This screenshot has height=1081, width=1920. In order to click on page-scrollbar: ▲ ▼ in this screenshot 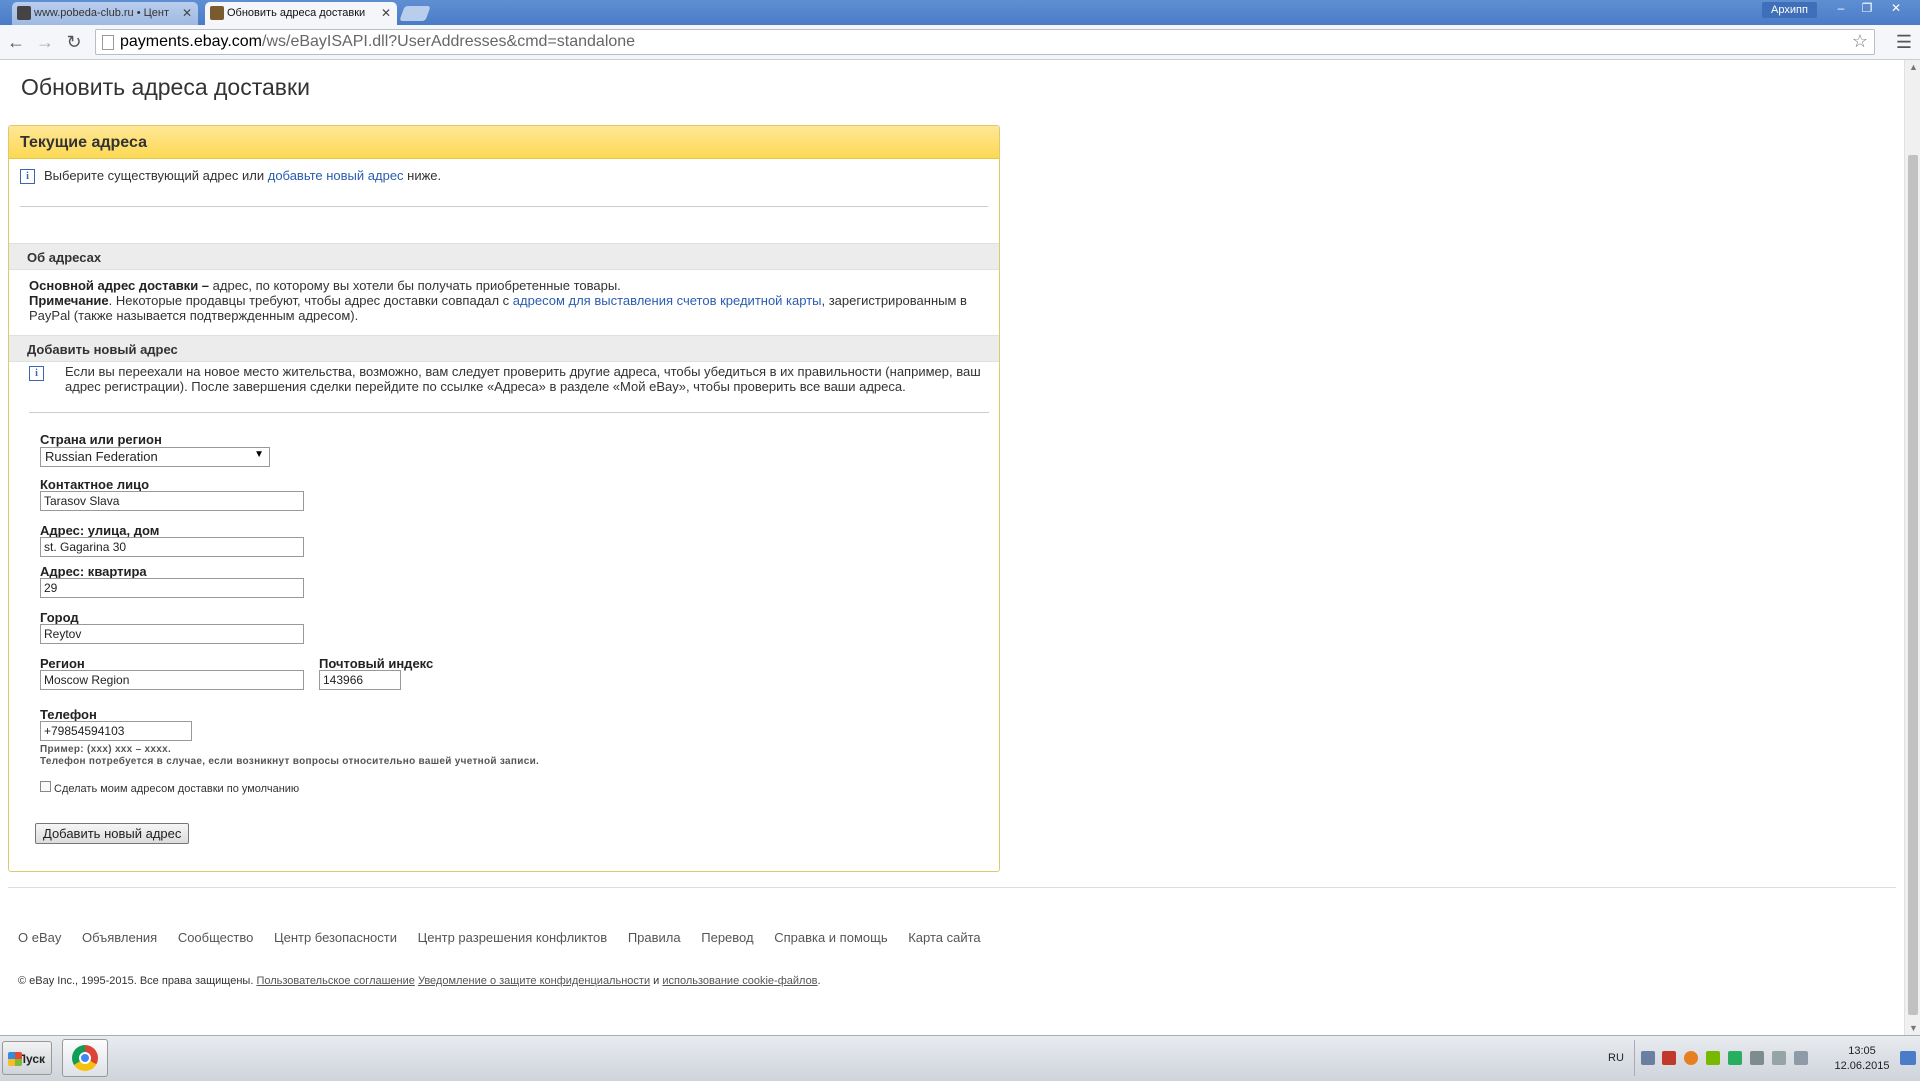, I will do `click(1912, 547)`.